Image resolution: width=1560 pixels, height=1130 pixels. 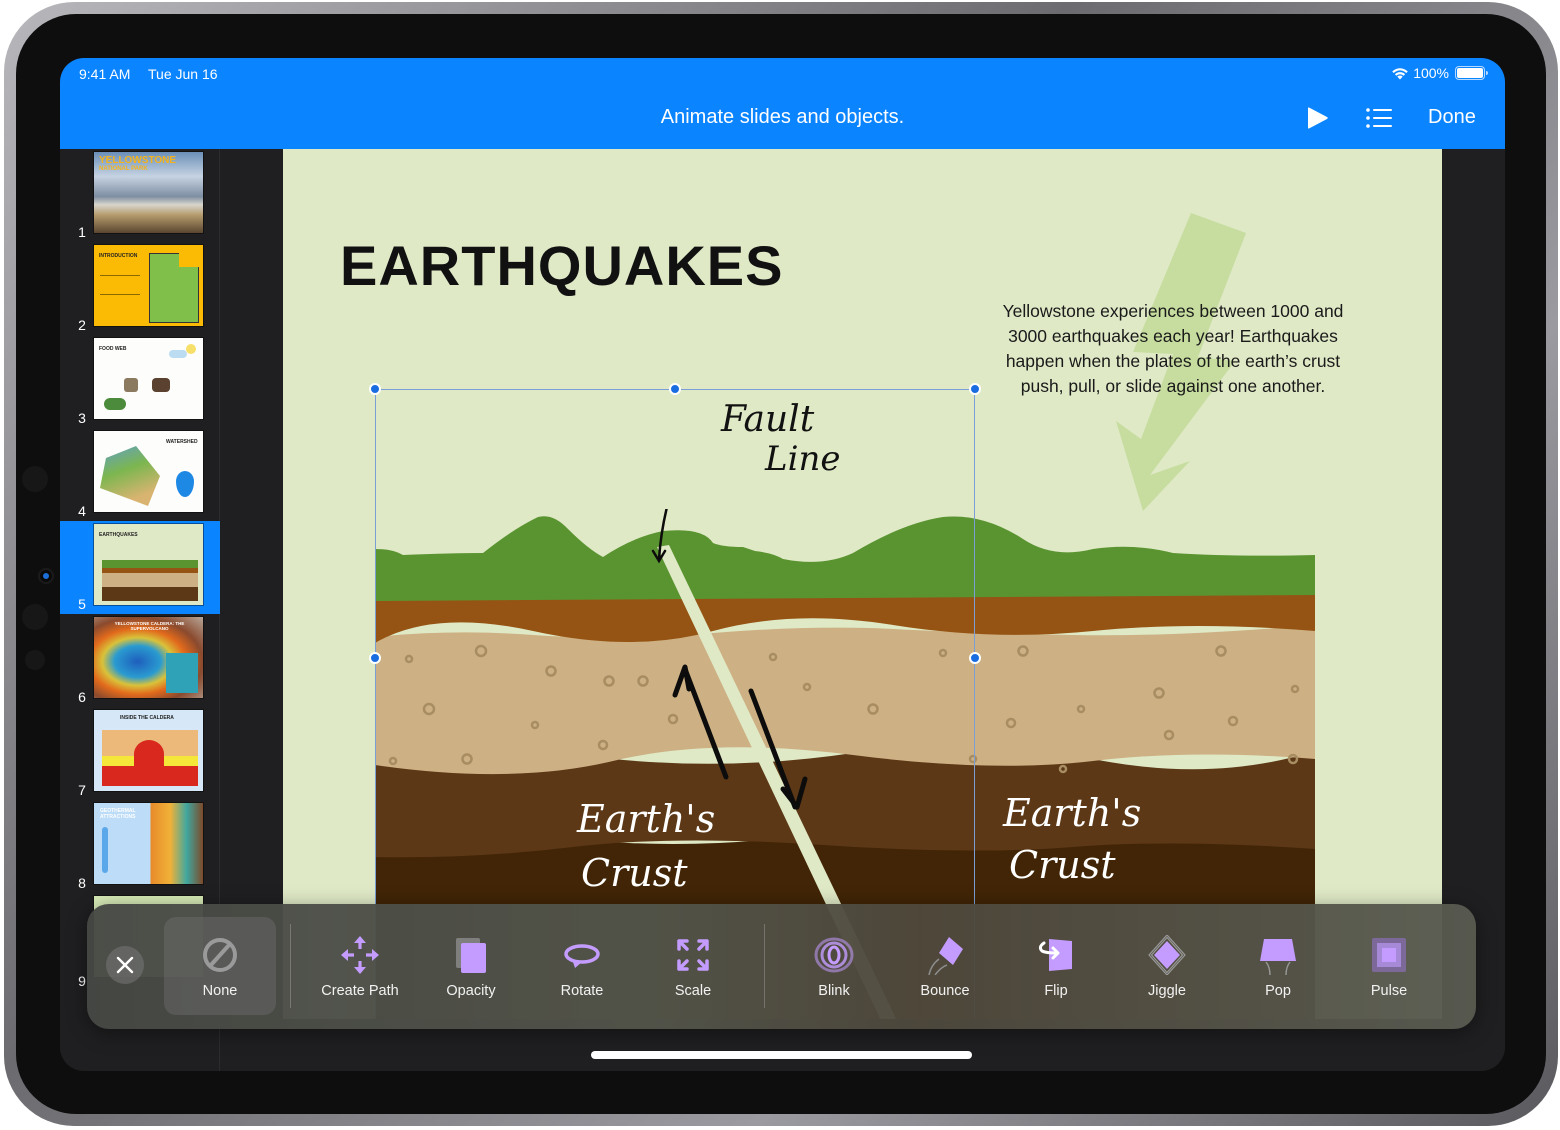 I want to click on thumbnail-image: INTRODUCTION, so click(x=148, y=285).